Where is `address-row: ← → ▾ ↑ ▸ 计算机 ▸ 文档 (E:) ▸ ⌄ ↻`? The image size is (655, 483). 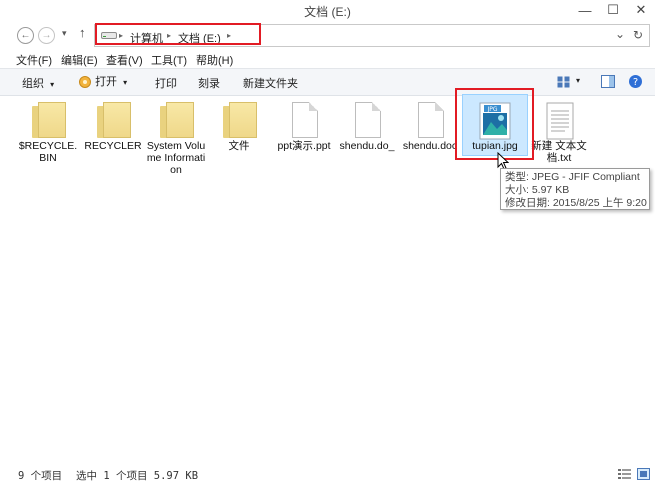
address-row: ← → ▾ ↑ ▸ 计算机 ▸ 文档 (E:) ▸ ⌄ ↻ is located at coordinates (327, 35).